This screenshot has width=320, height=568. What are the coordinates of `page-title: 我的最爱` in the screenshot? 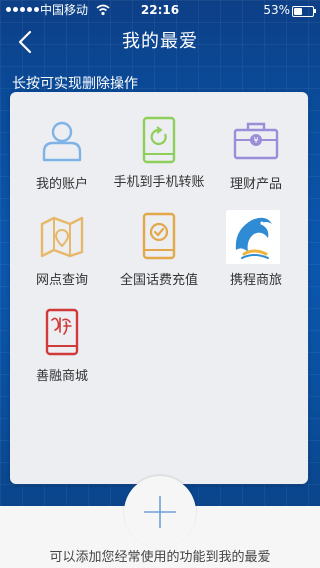 It's located at (160, 41).